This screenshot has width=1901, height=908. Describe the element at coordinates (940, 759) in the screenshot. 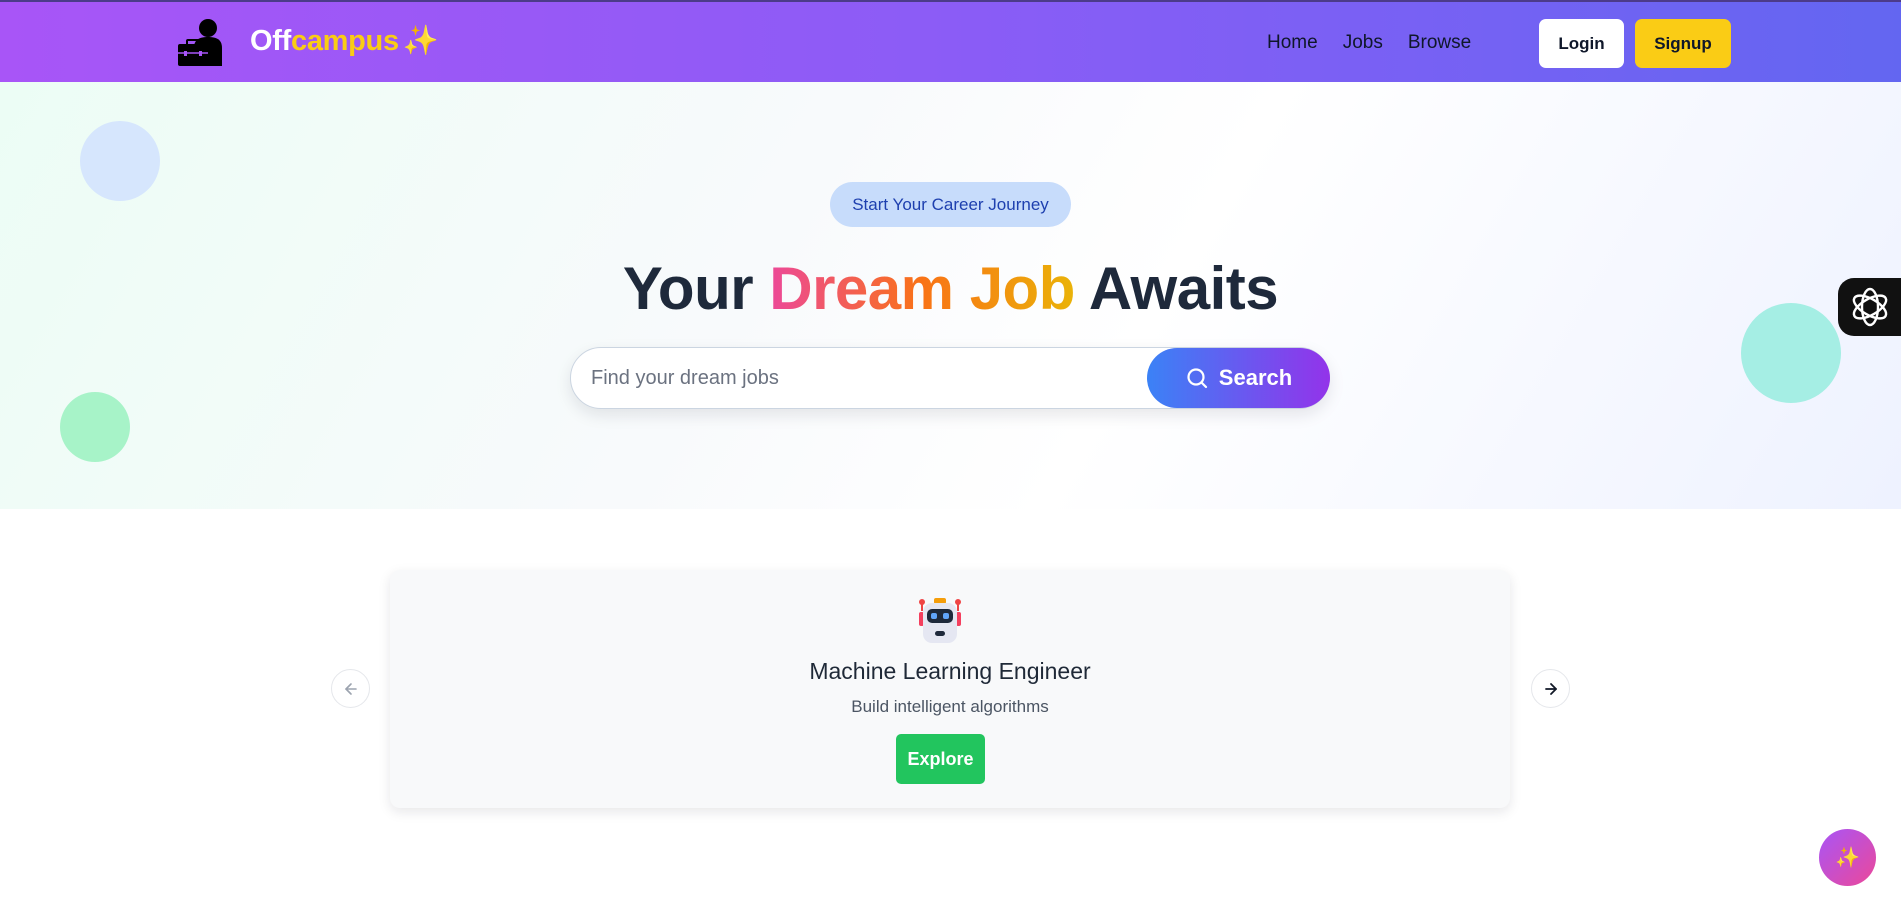

I see `explore-button: Explore` at that location.